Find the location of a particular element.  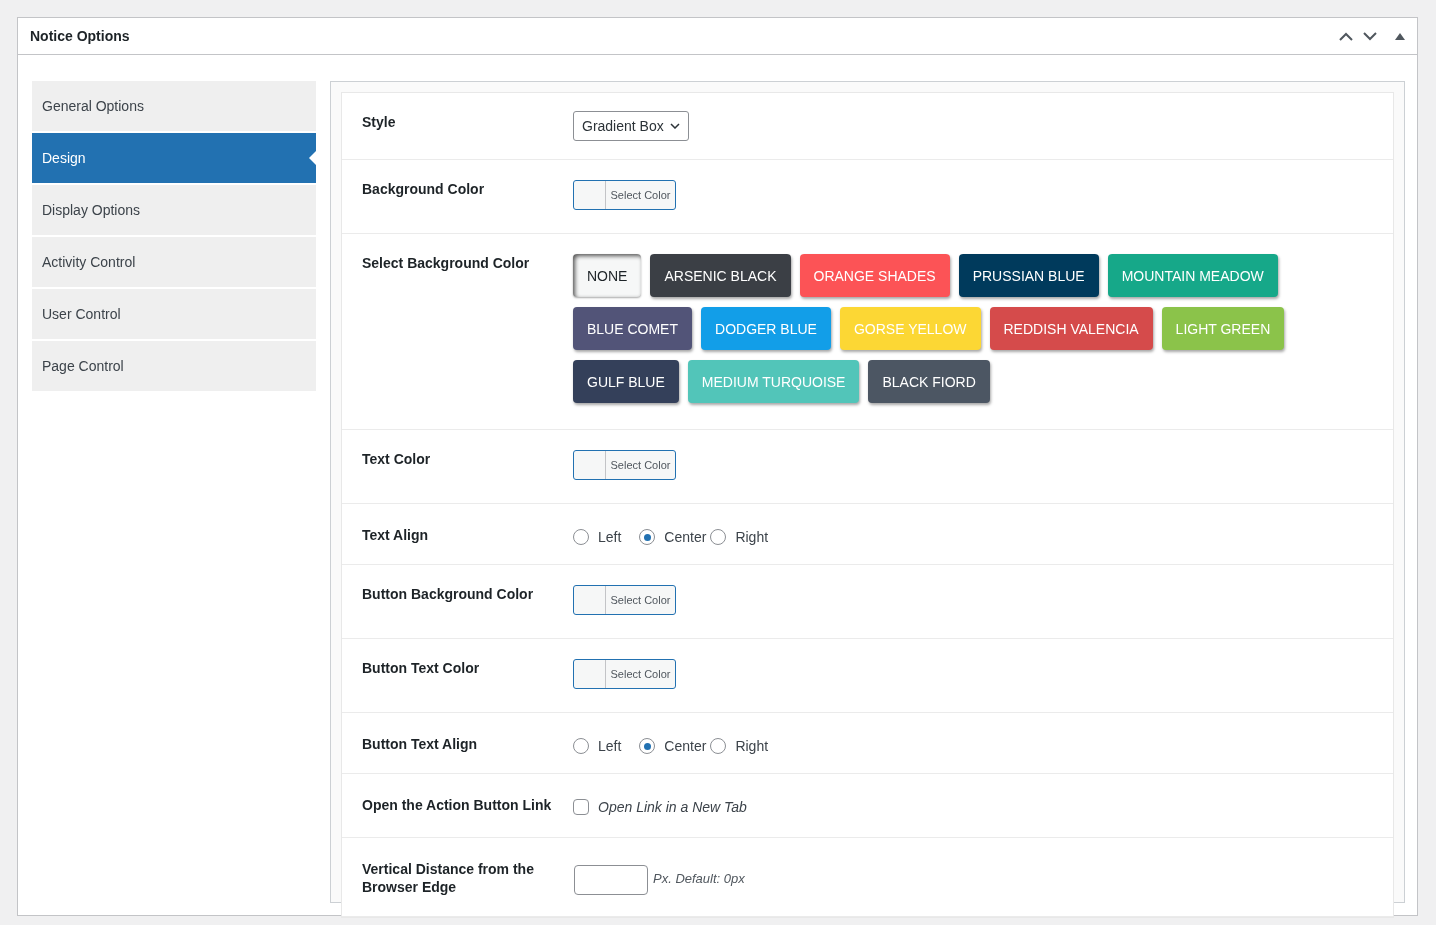

move-up-button is located at coordinates (1346, 36).